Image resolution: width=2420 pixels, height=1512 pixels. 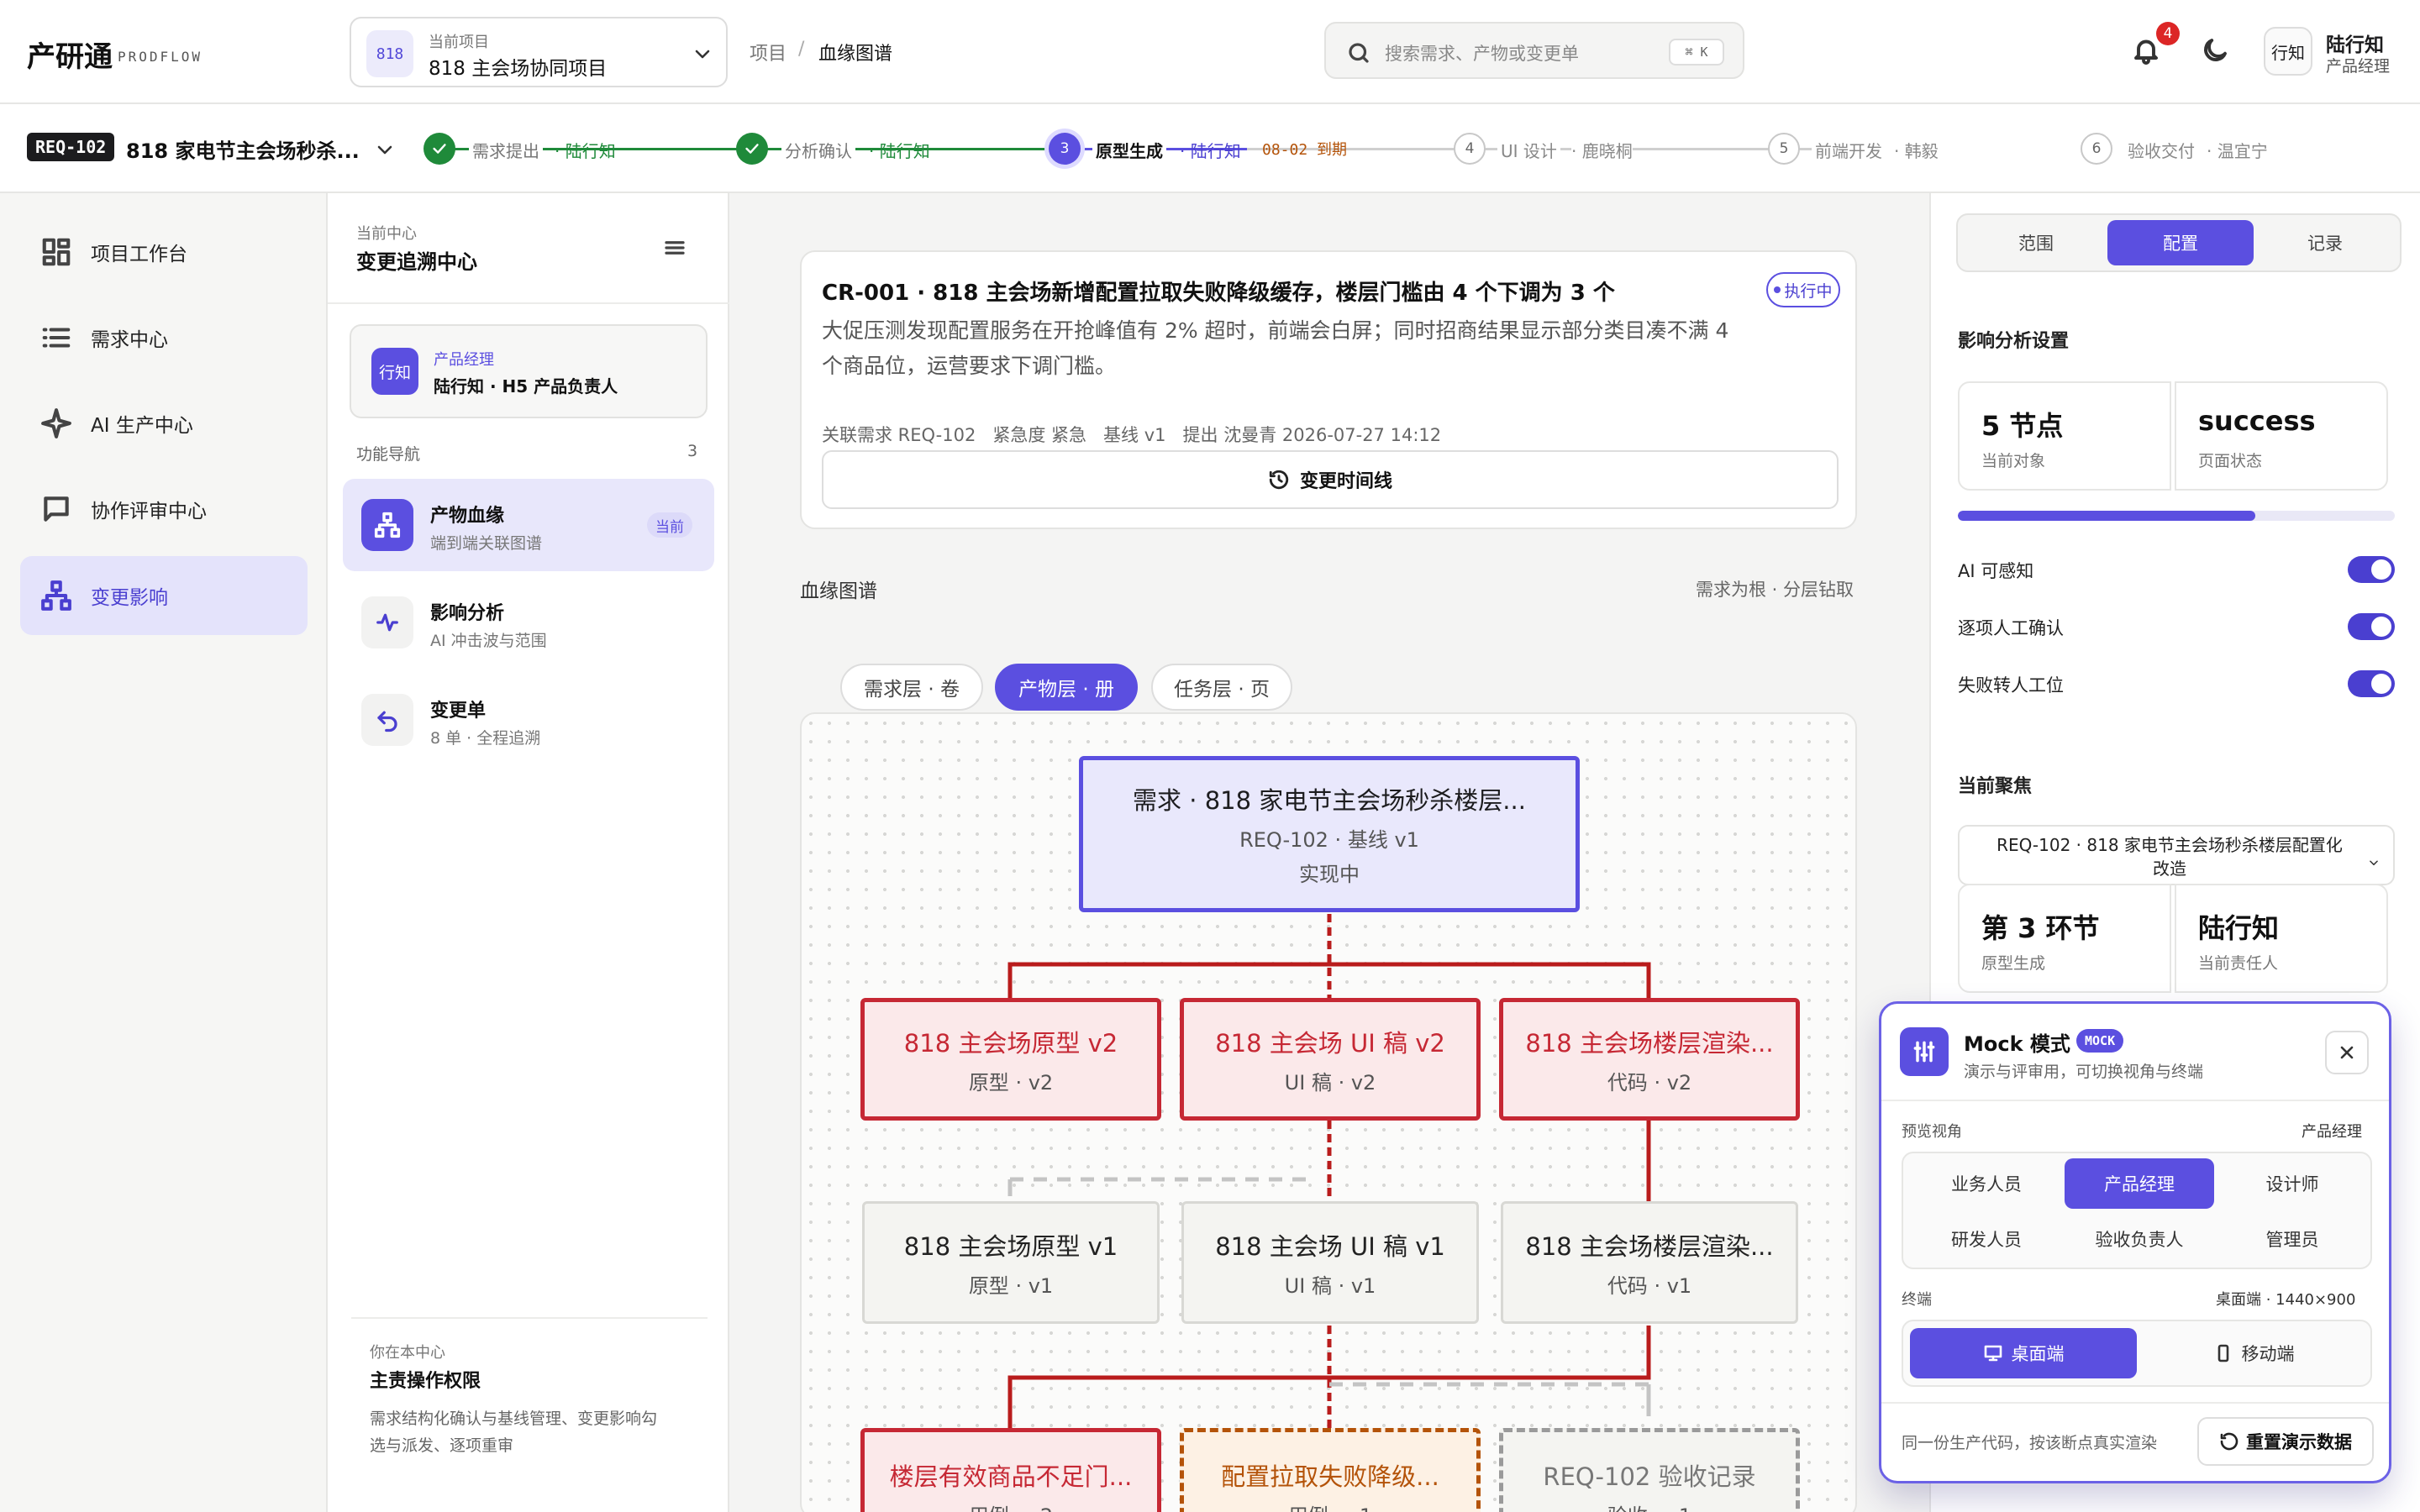 What do you see at coordinates (1330, 1082) in the screenshot?
I see `node-subtitle: UI 稿 · v2` at bounding box center [1330, 1082].